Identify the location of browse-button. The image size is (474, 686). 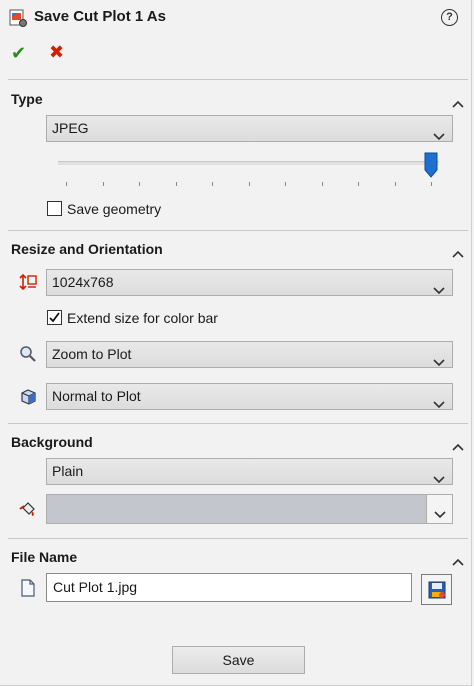
(436, 589).